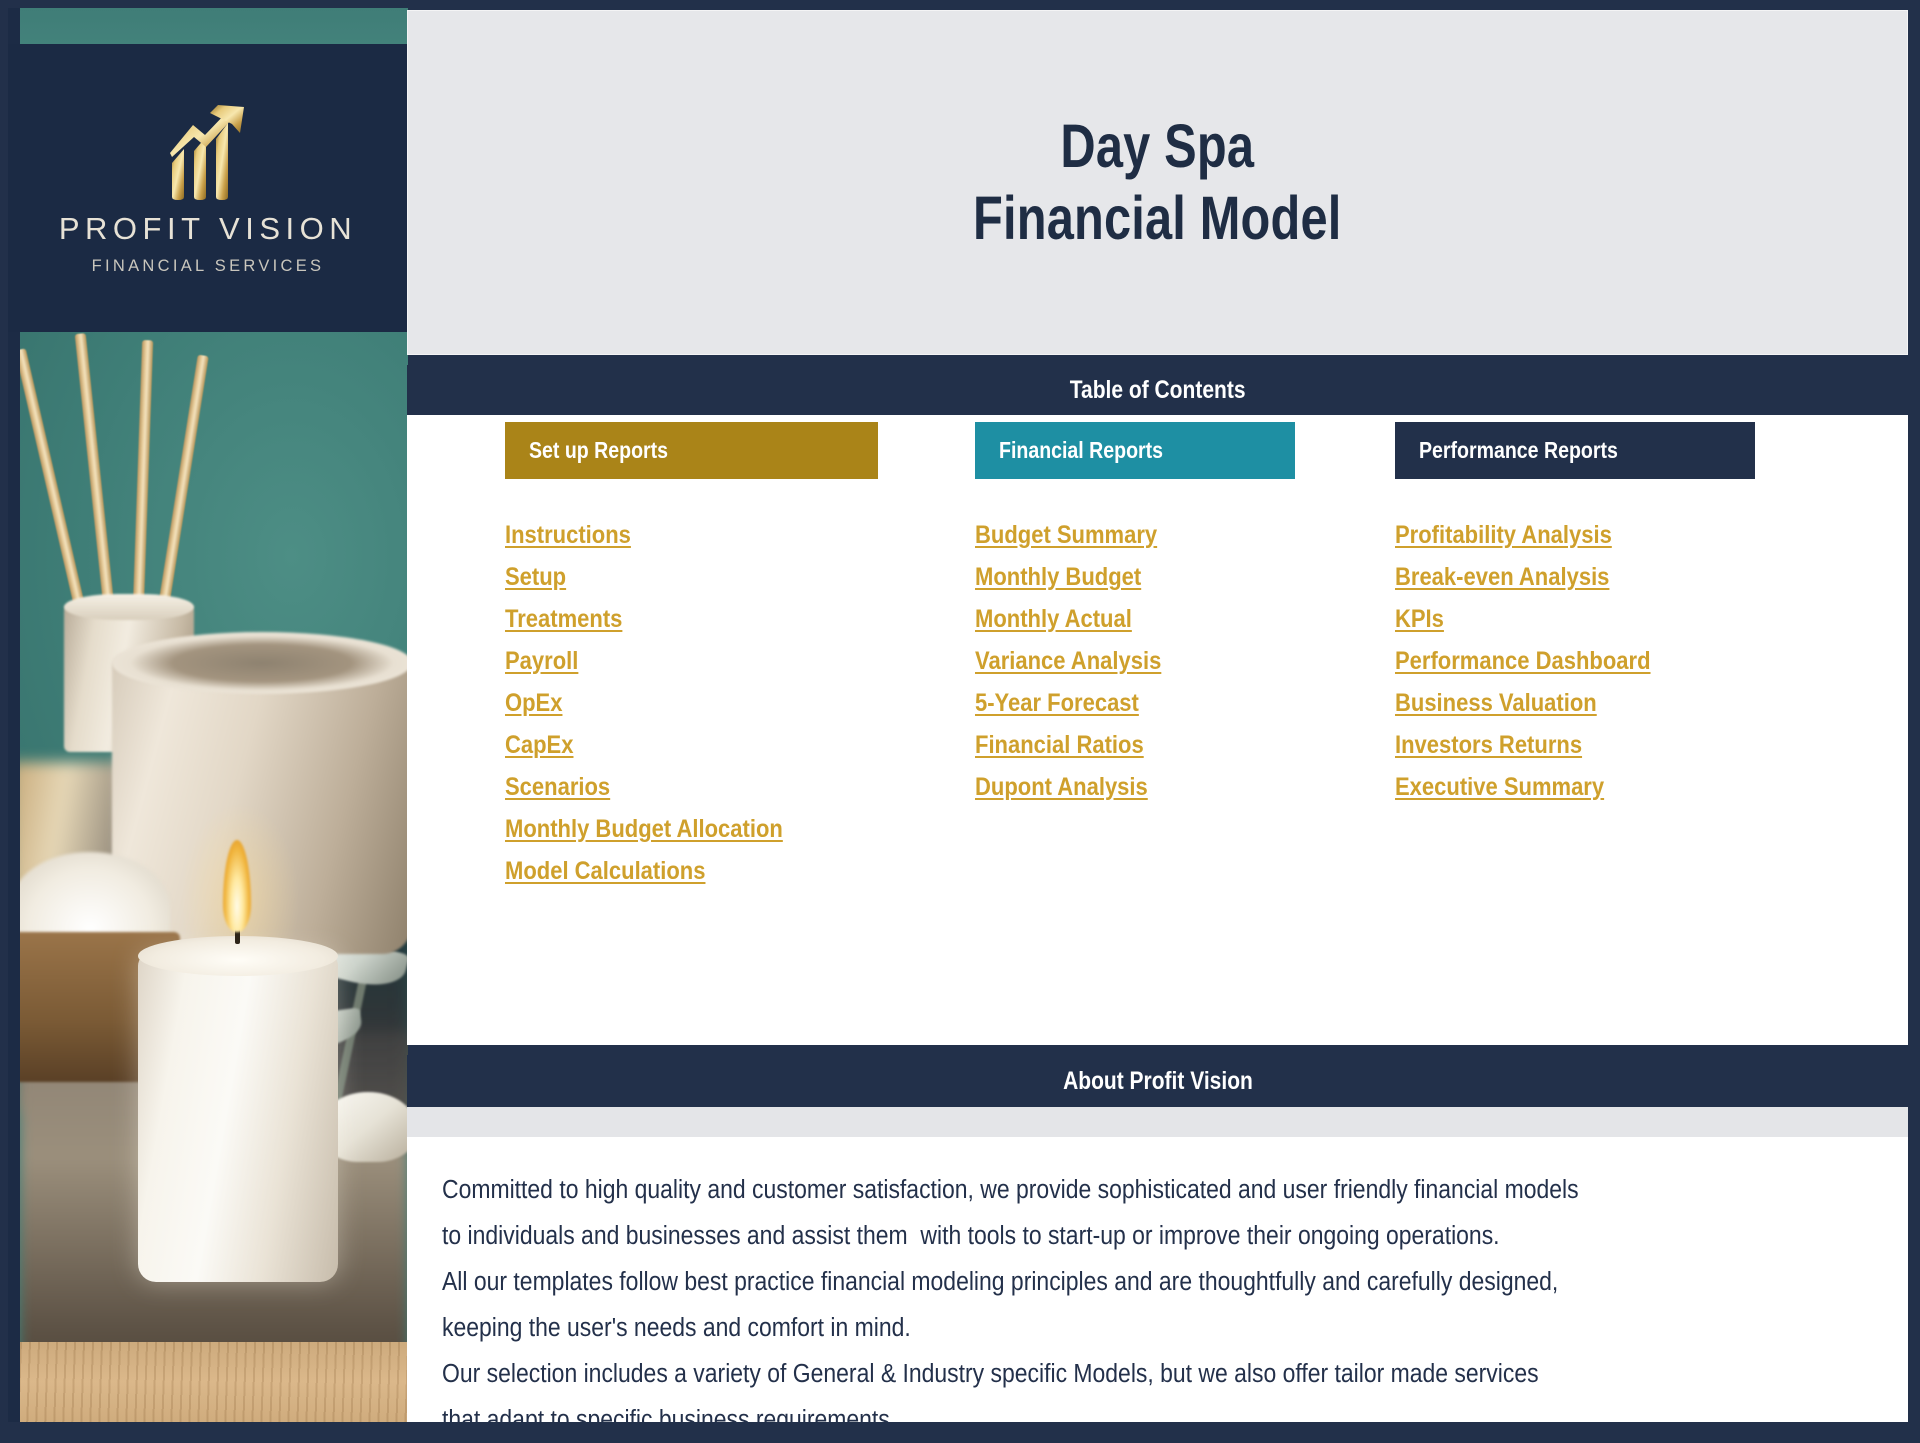 This screenshot has height=1443, width=1920. Describe the element at coordinates (644, 661) in the screenshot. I see `toc-link-payroll: Payroll` at that location.